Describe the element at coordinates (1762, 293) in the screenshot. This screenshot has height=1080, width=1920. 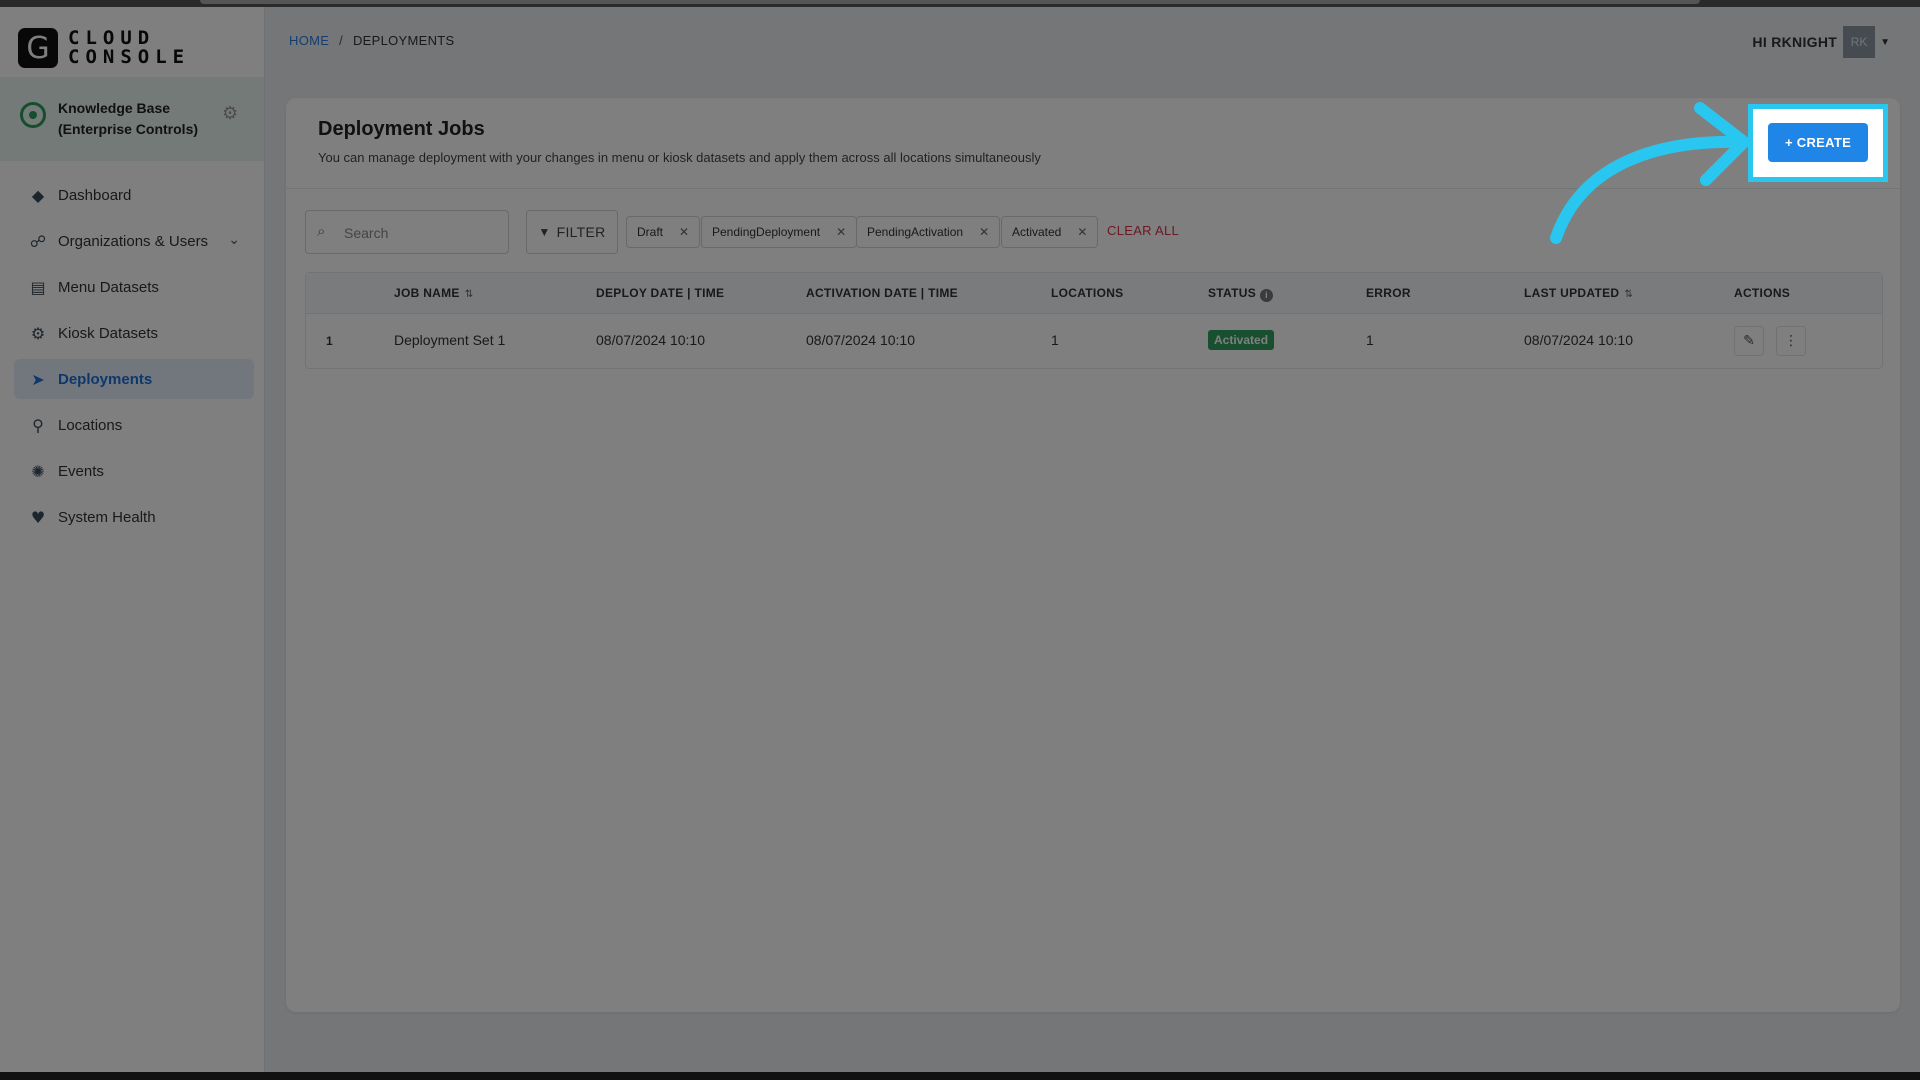
I see `col-actions: ACTIONS` at that location.